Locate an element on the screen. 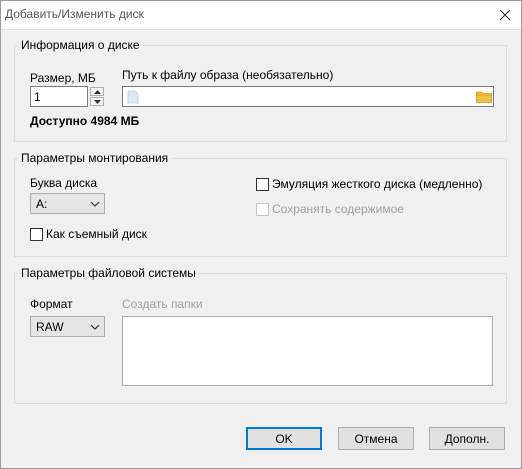  format-select: RAW is located at coordinates (67, 326).